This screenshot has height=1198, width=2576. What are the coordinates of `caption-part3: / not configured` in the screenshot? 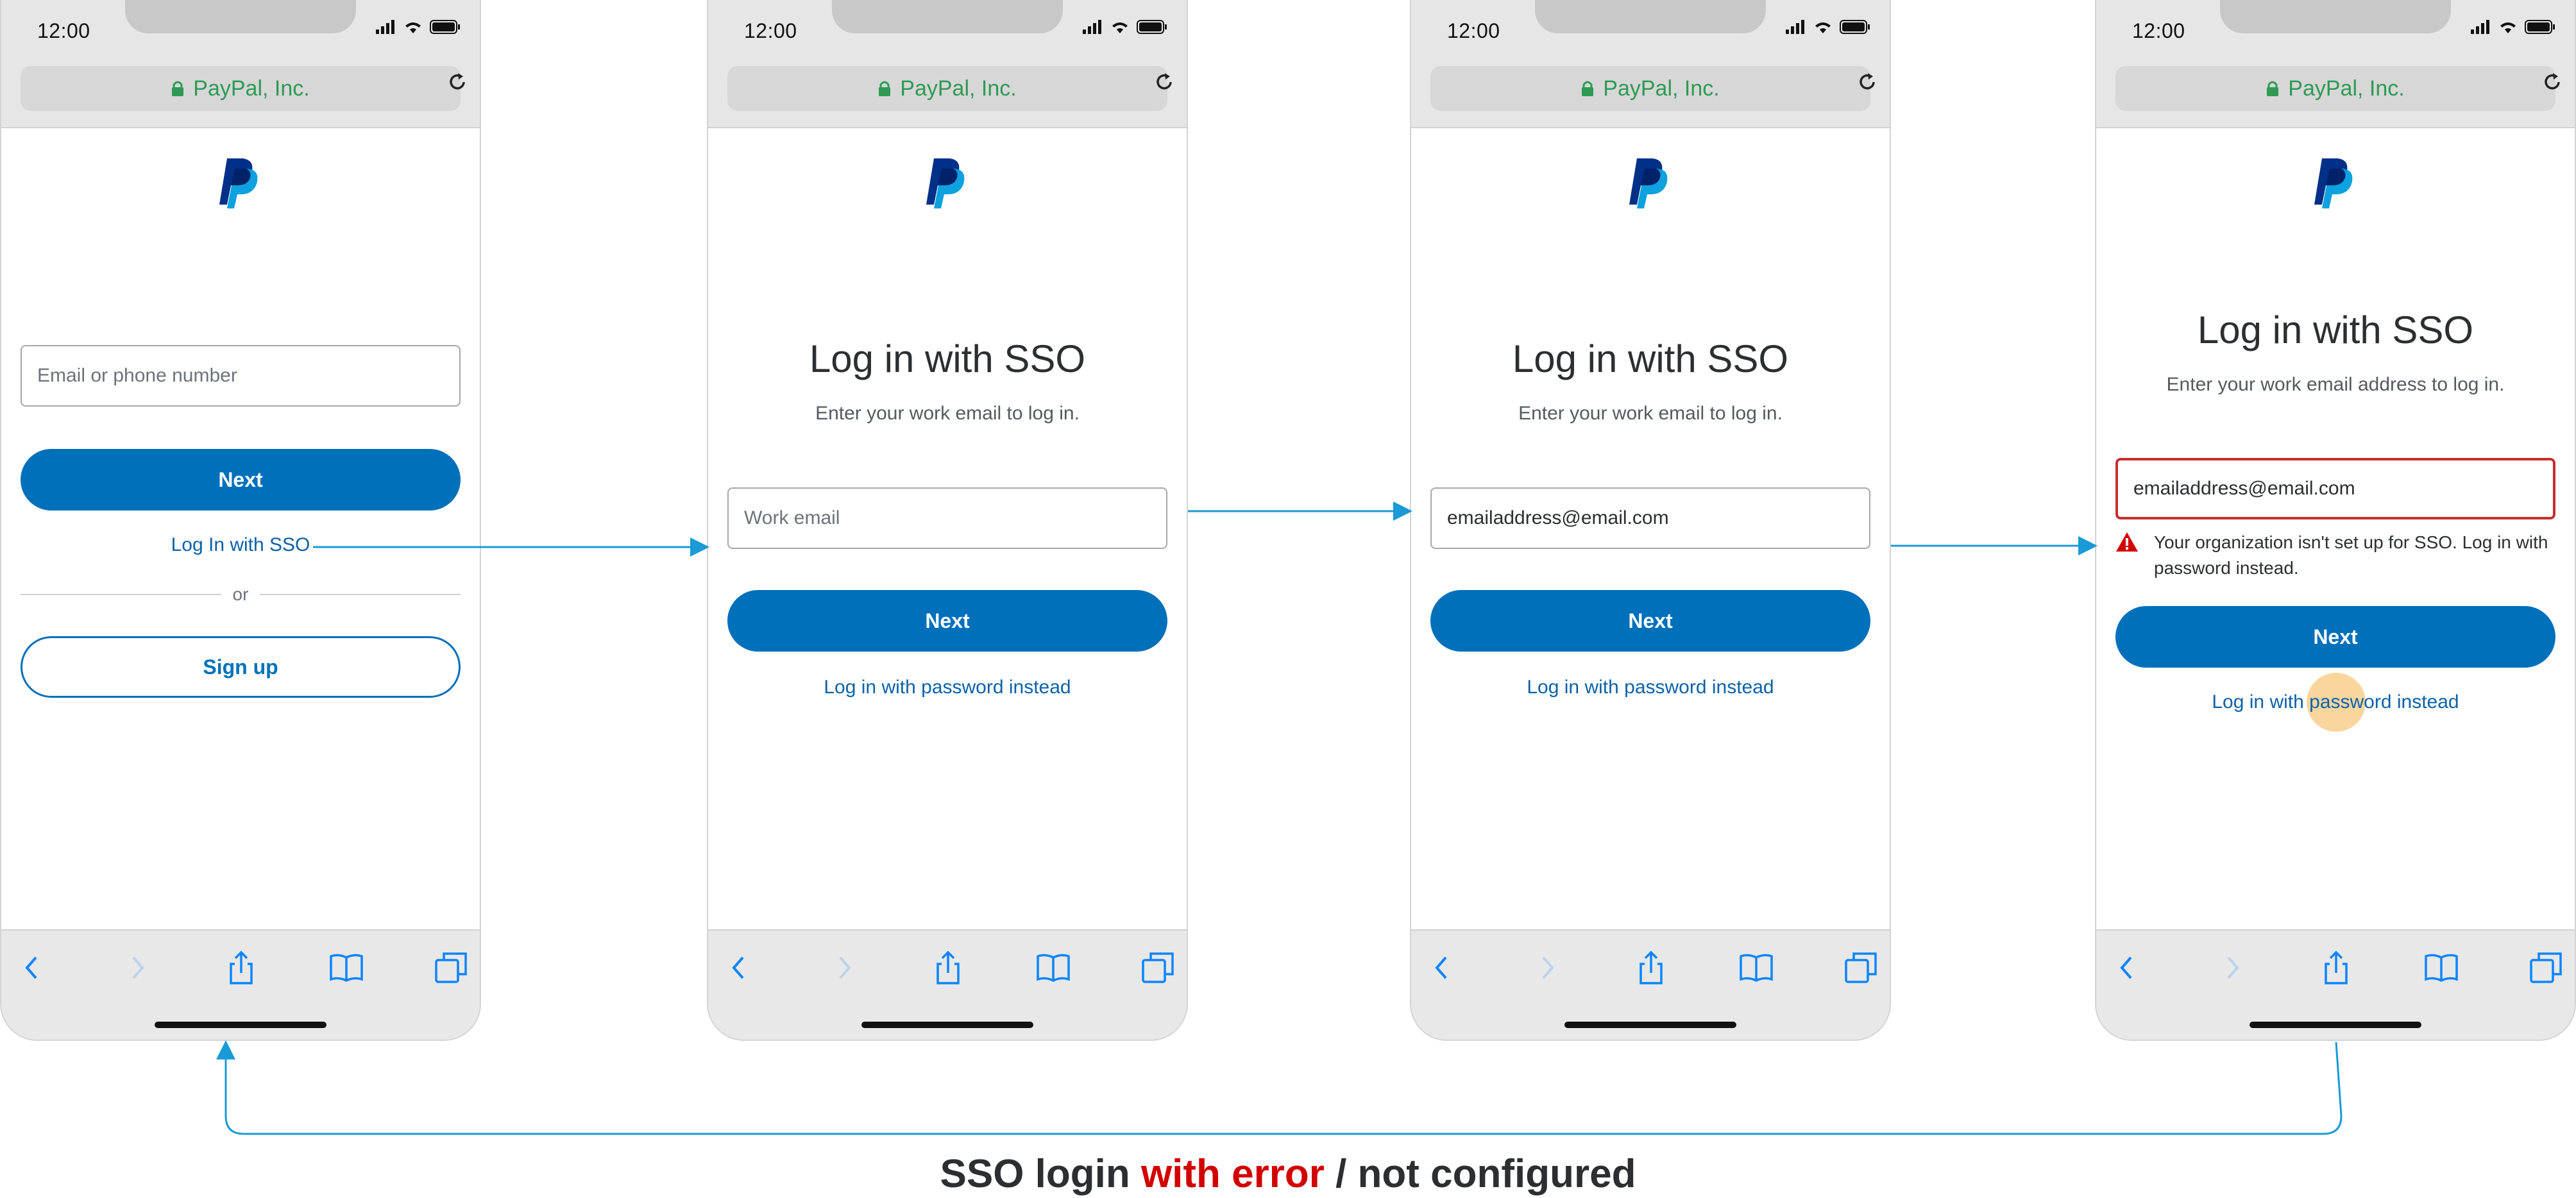 It's located at (1480, 1174).